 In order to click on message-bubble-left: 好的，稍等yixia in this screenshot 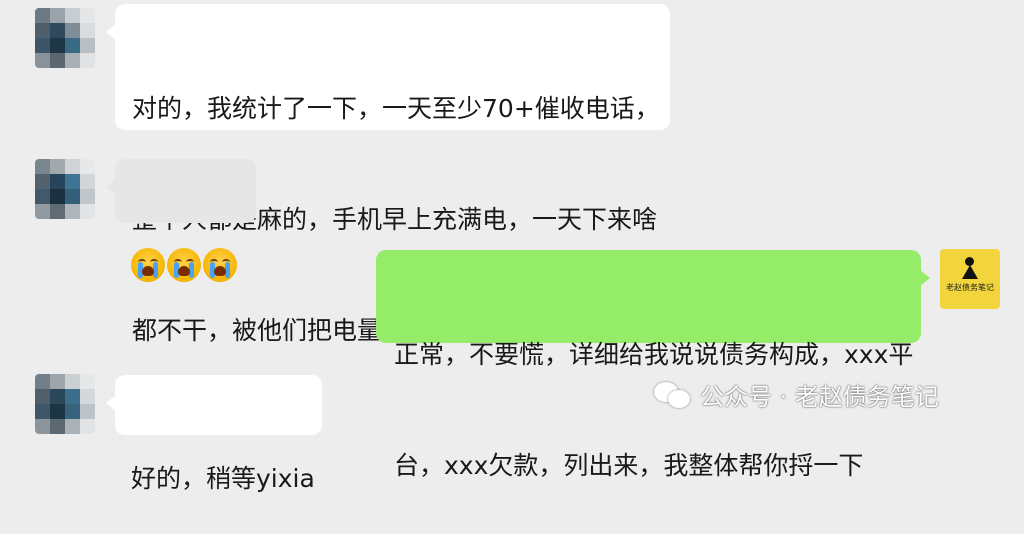, I will do `click(214, 434)`.